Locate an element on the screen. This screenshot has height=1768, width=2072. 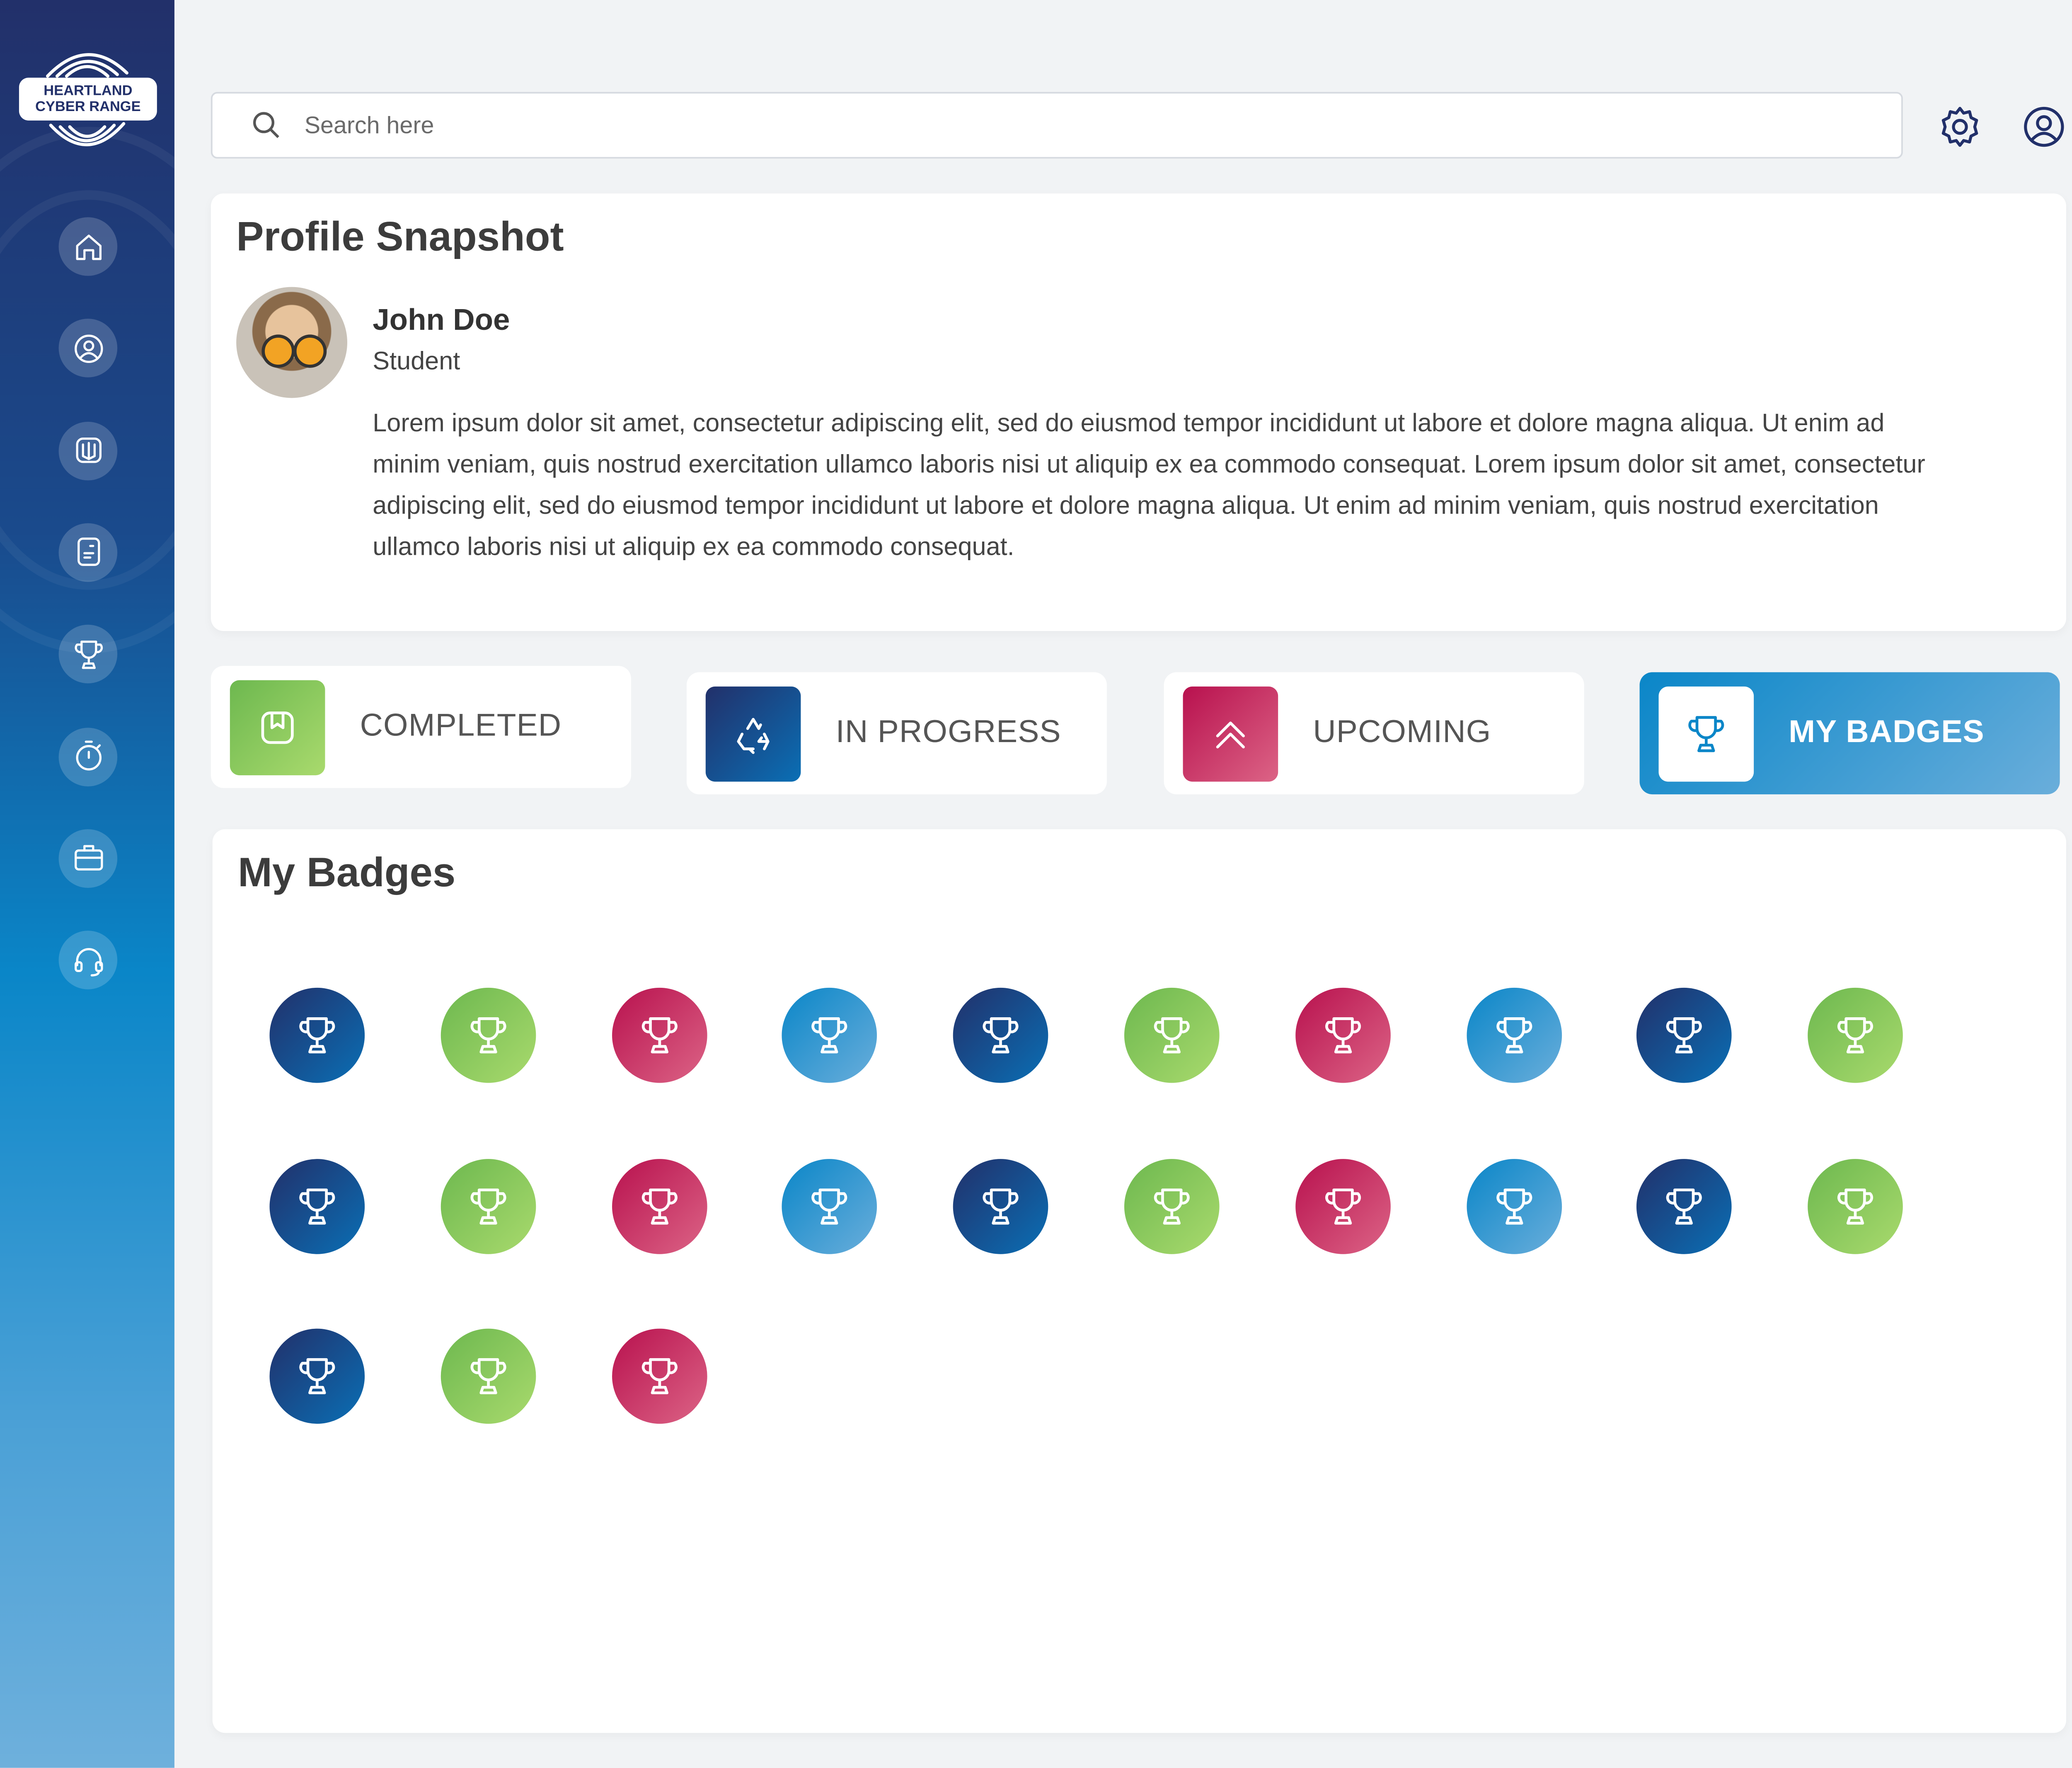
tab-label: MY BADGES is located at coordinates (1887, 732).